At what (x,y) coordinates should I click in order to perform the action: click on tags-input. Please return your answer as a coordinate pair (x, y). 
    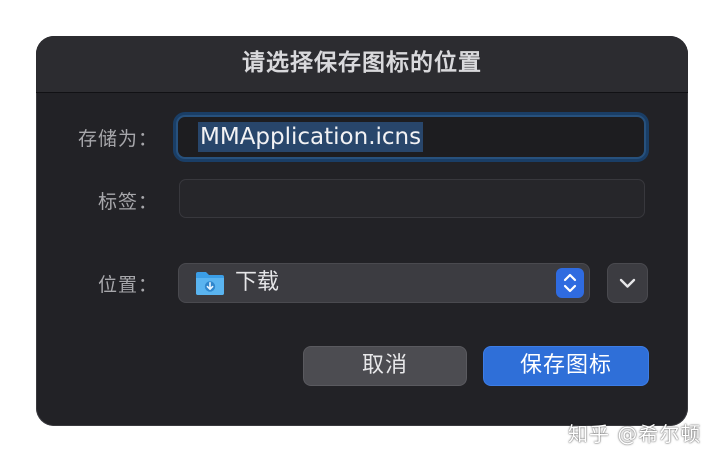
    Looking at the image, I should click on (412, 198).